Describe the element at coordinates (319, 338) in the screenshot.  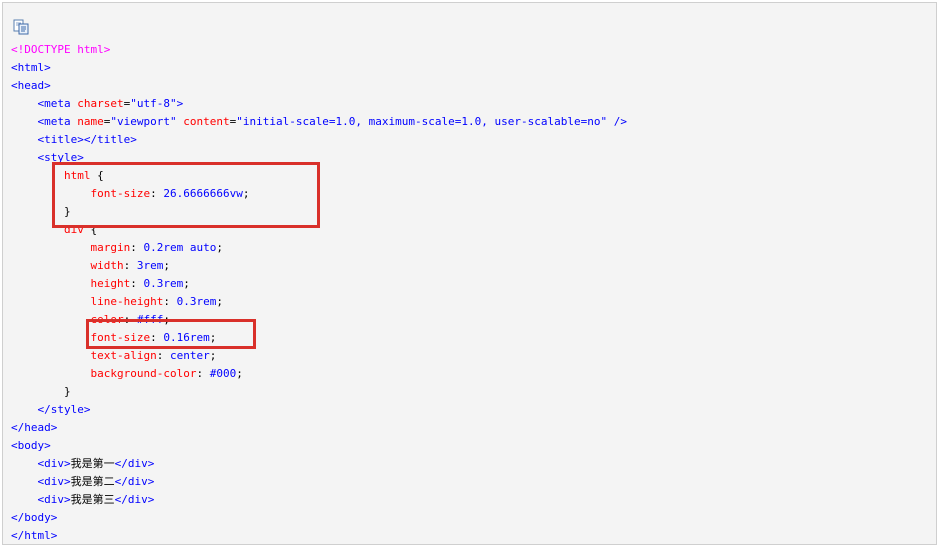
I see `code-line: font-size: 0.16rem;` at that location.